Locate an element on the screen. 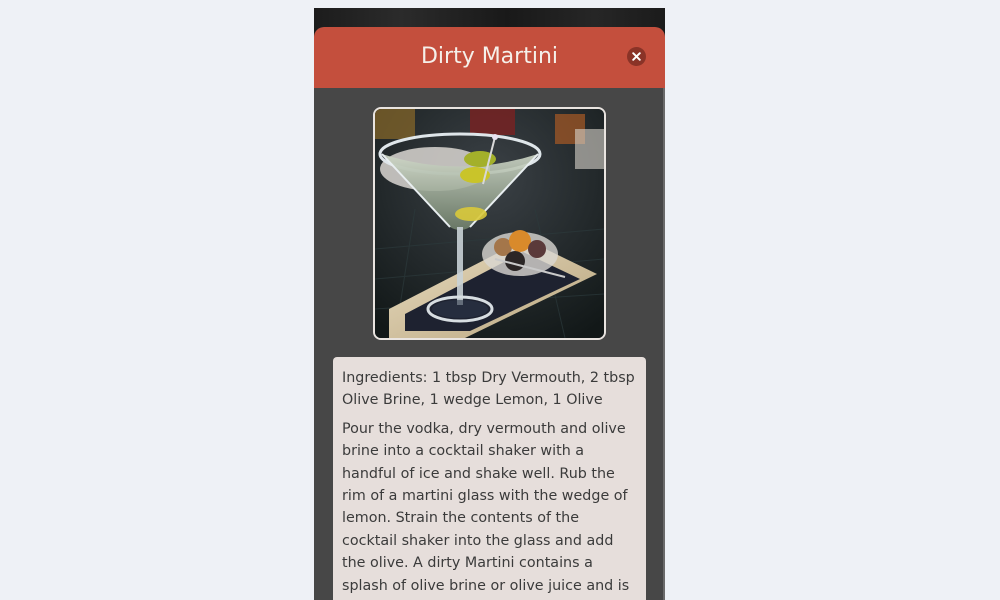 The image size is (1000, 600). modal-title: Dirty Martini is located at coordinates (489, 56).